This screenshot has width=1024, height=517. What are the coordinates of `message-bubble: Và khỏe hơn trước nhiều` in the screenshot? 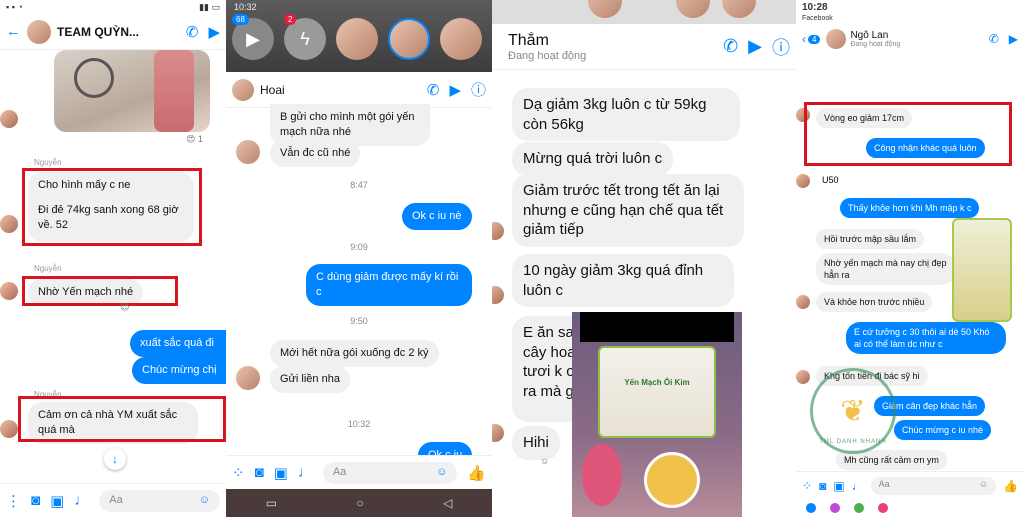 It's located at (874, 302).